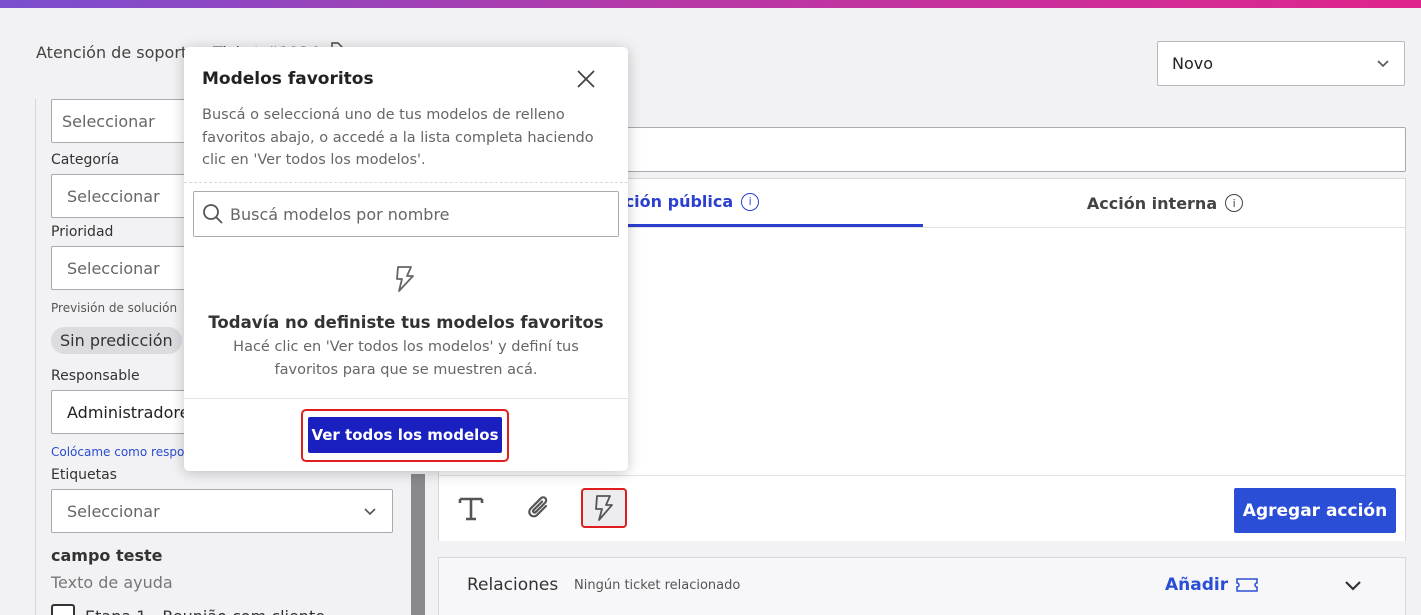 This screenshot has height=615, width=1421. I want to click on template-search-input: Buscá modelos por nombre, so click(406, 214).